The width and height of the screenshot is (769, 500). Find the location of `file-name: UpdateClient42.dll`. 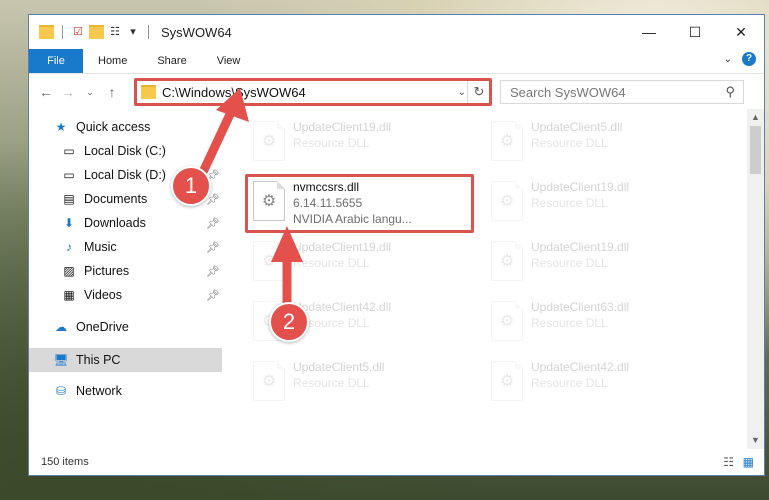

file-name: UpdateClient42.dll is located at coordinates (580, 367).